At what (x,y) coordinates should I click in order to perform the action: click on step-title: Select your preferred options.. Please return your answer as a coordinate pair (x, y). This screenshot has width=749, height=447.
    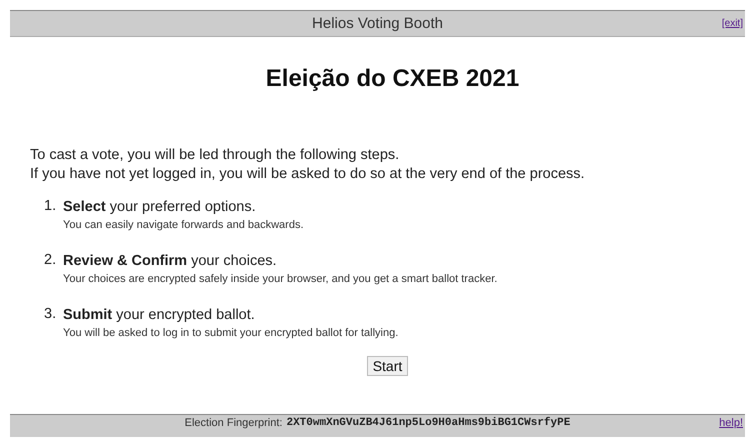
    Looking at the image, I should click on (160, 207).